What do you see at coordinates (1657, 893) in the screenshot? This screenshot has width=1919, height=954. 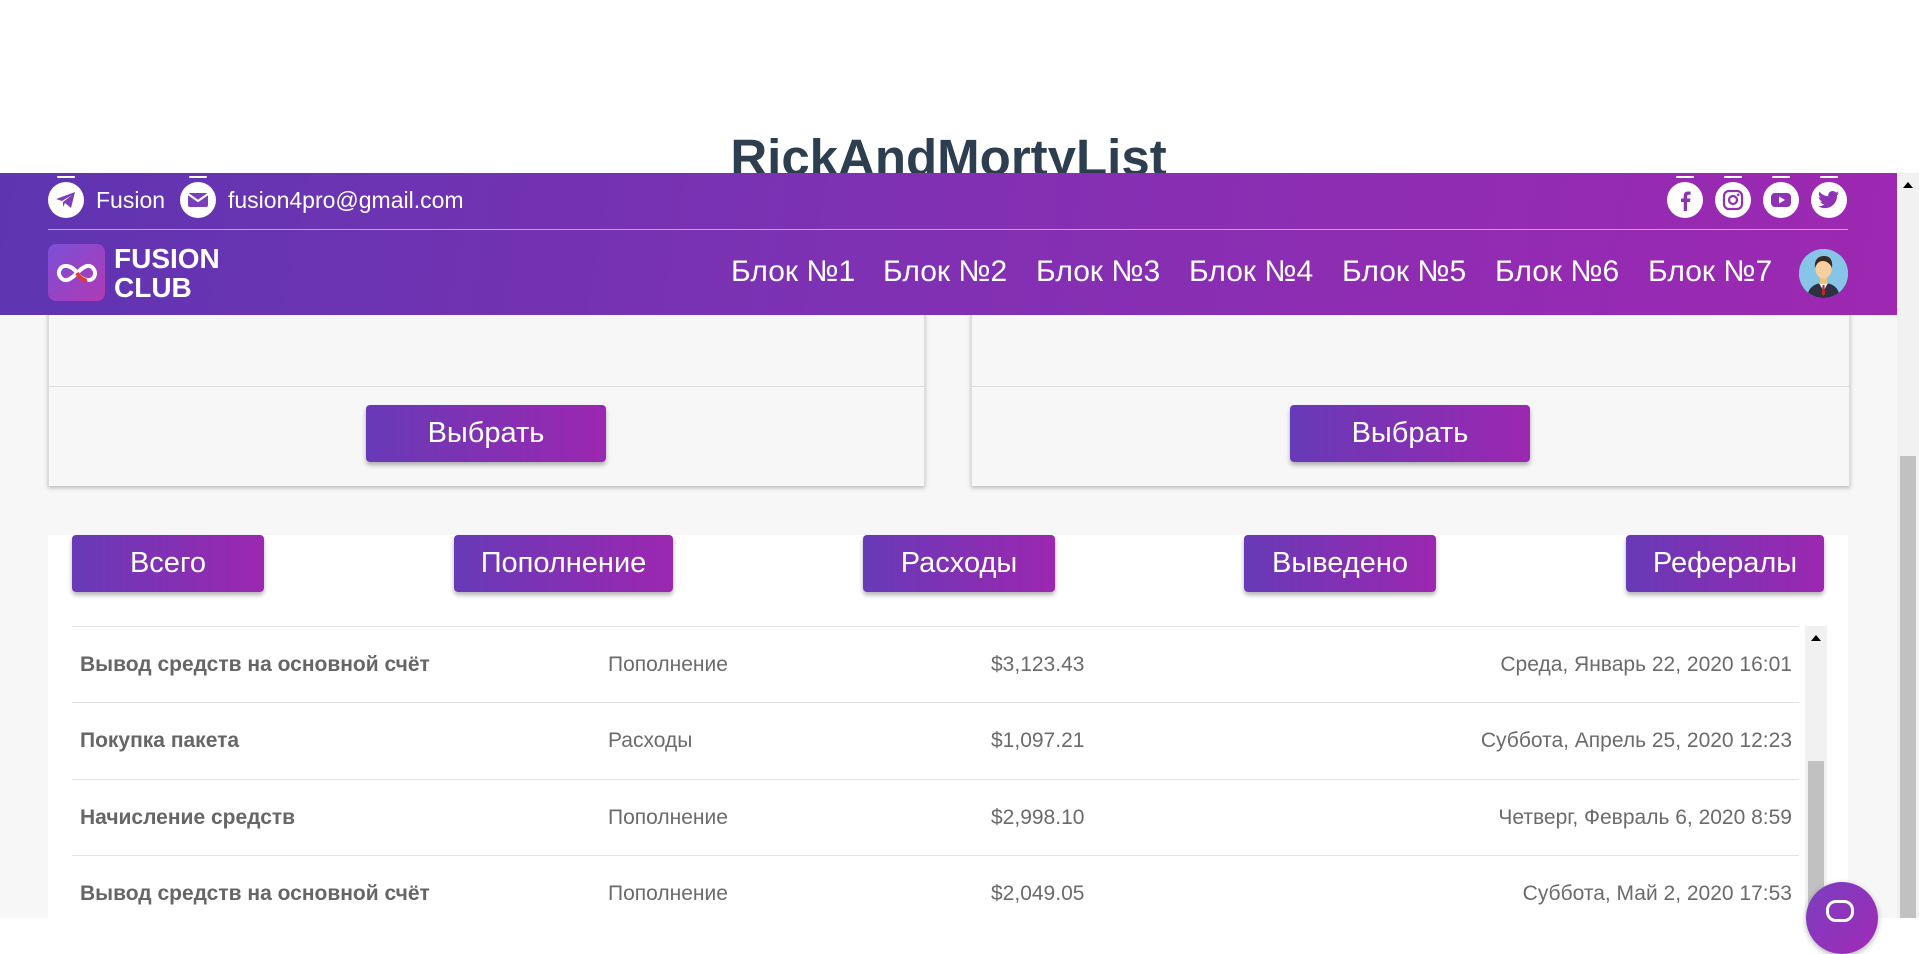 I see `row-date: Суббота, Май 2, 2020 17:53` at bounding box center [1657, 893].